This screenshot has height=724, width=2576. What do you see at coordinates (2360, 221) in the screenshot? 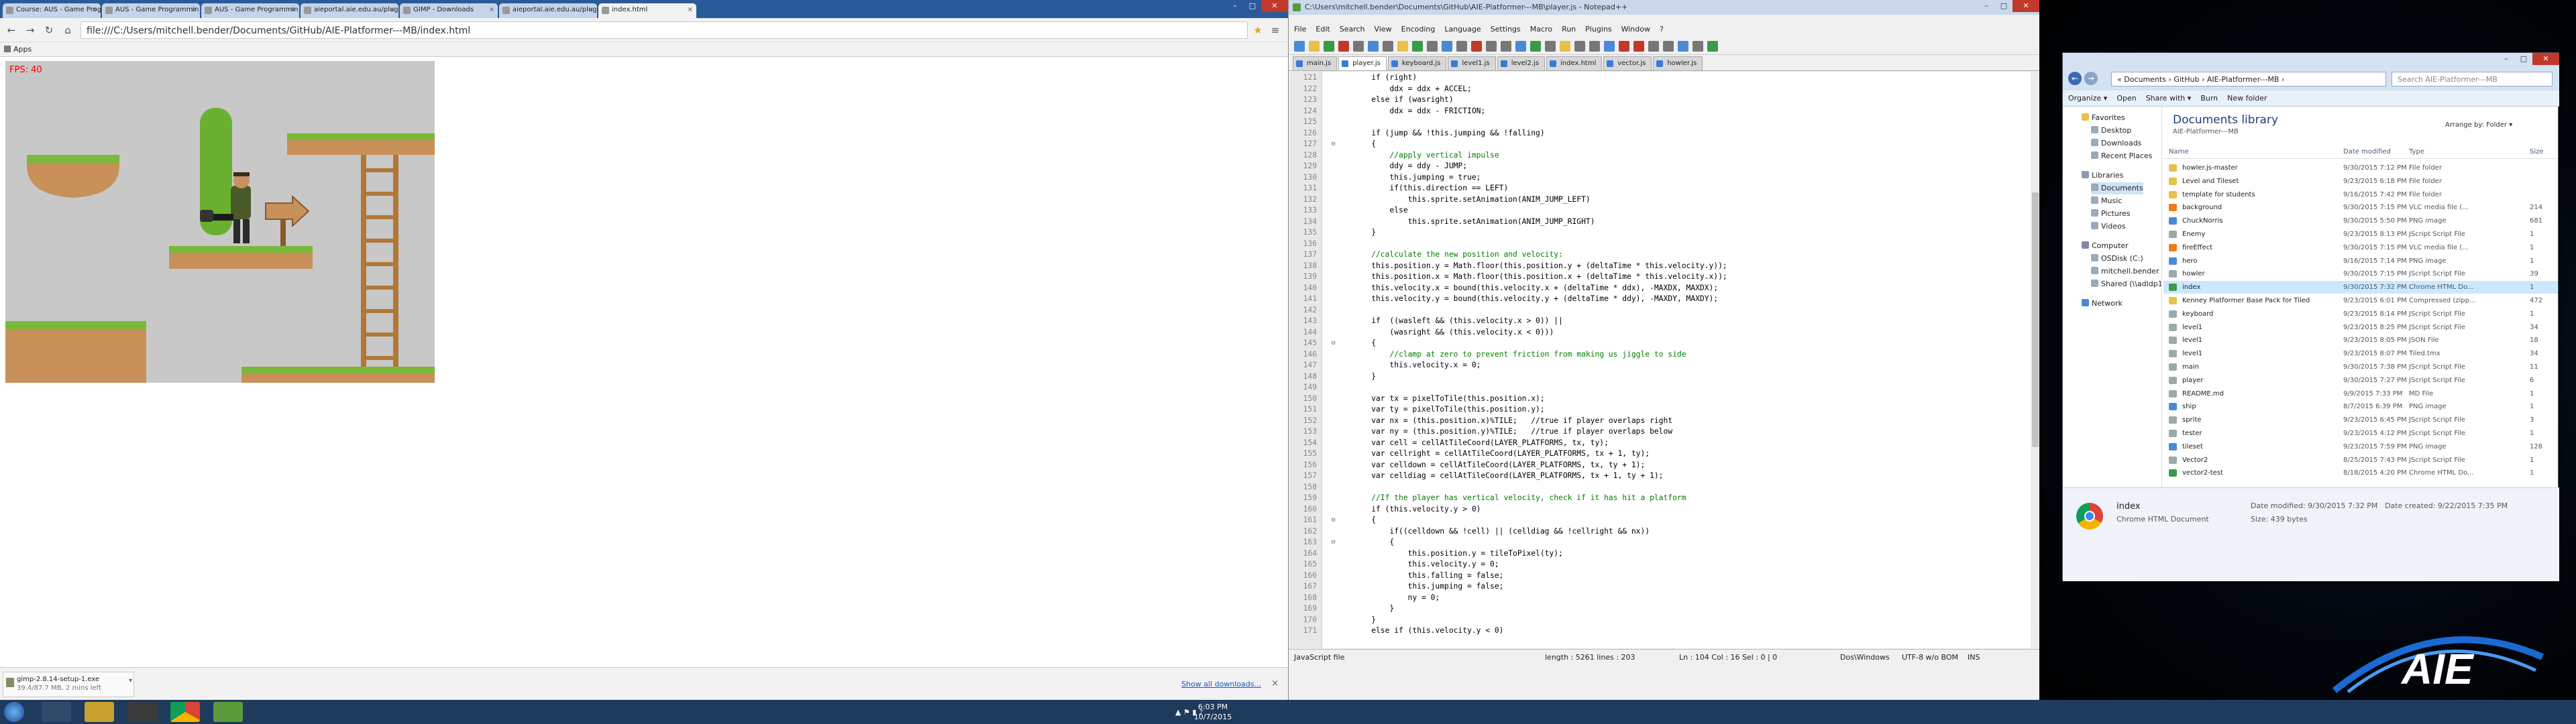
I see `file-row: ChuckNorris 9/30/2015 5:50 PM PNG image 681` at bounding box center [2360, 221].